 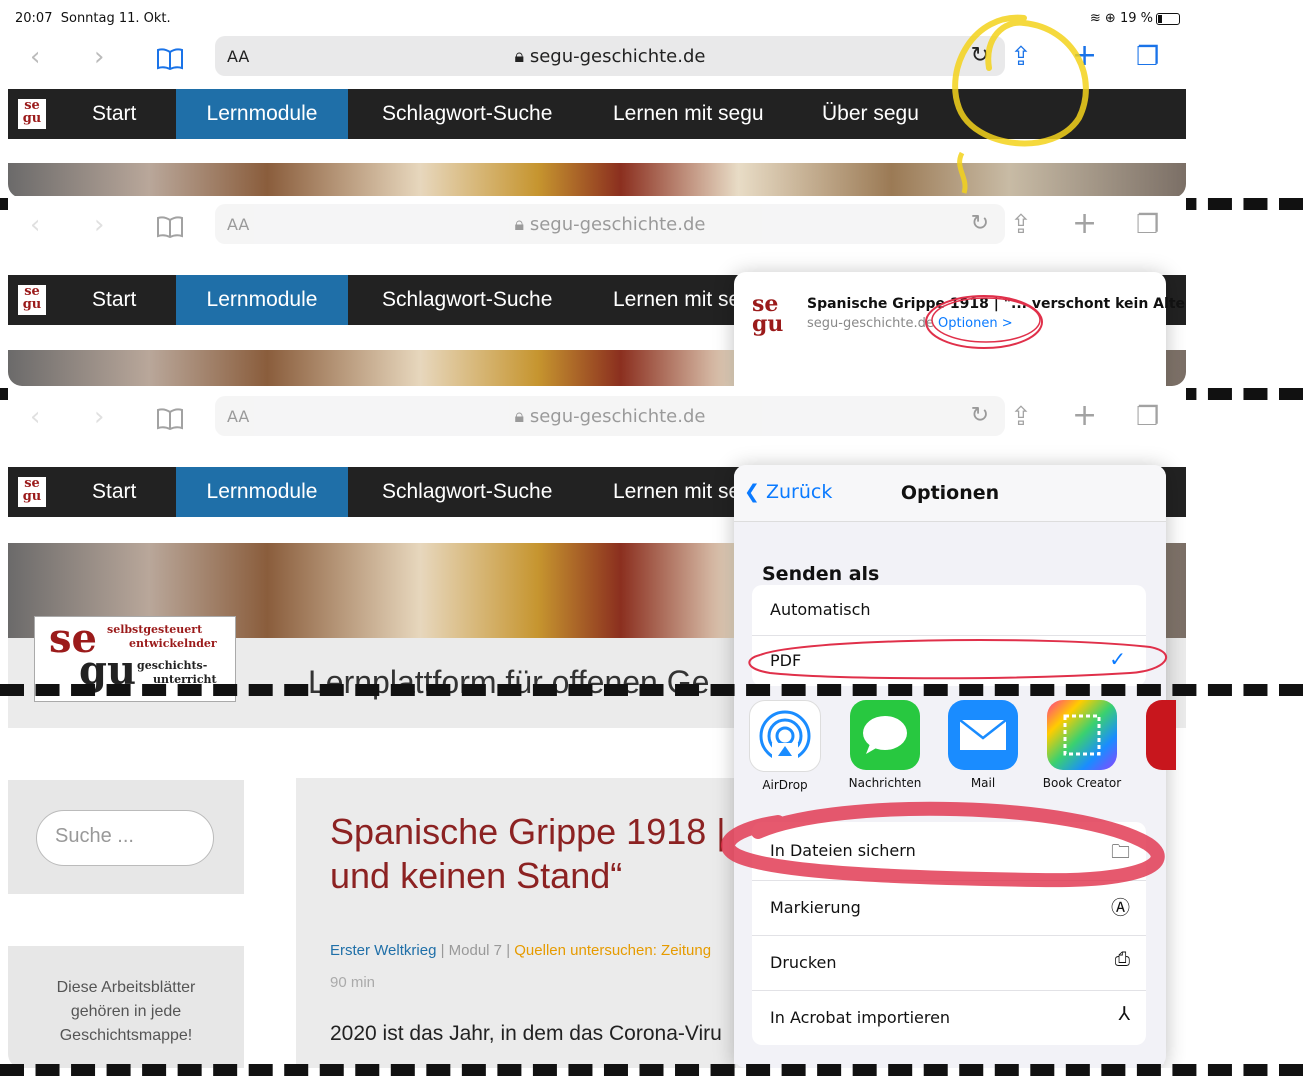 I want to click on acrobat-small-icon: ⅄, so click(x=1124, y=1014).